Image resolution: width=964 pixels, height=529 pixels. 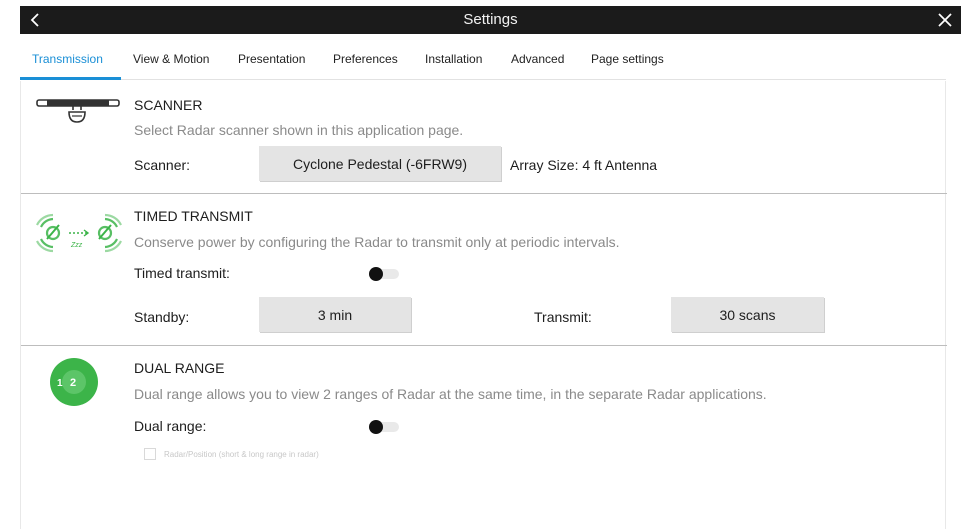 What do you see at coordinates (380, 163) in the screenshot?
I see `scanner-select-button: Cyclone Pedestal (-6FRW9)` at bounding box center [380, 163].